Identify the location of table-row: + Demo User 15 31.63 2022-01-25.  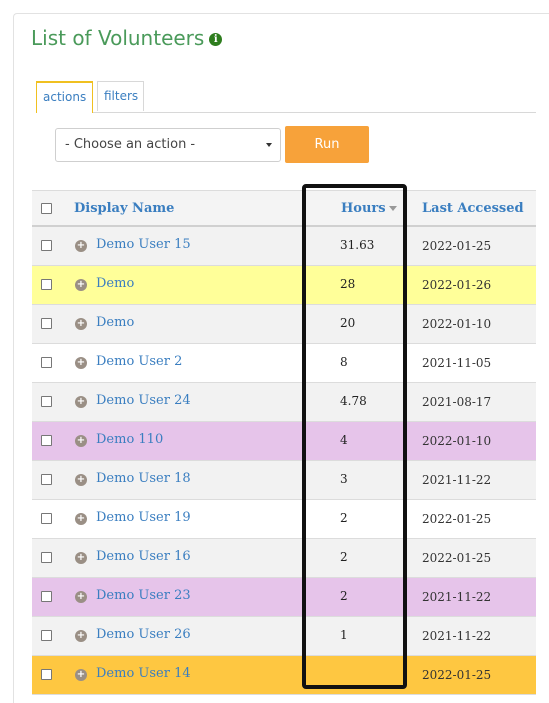
(284, 246).